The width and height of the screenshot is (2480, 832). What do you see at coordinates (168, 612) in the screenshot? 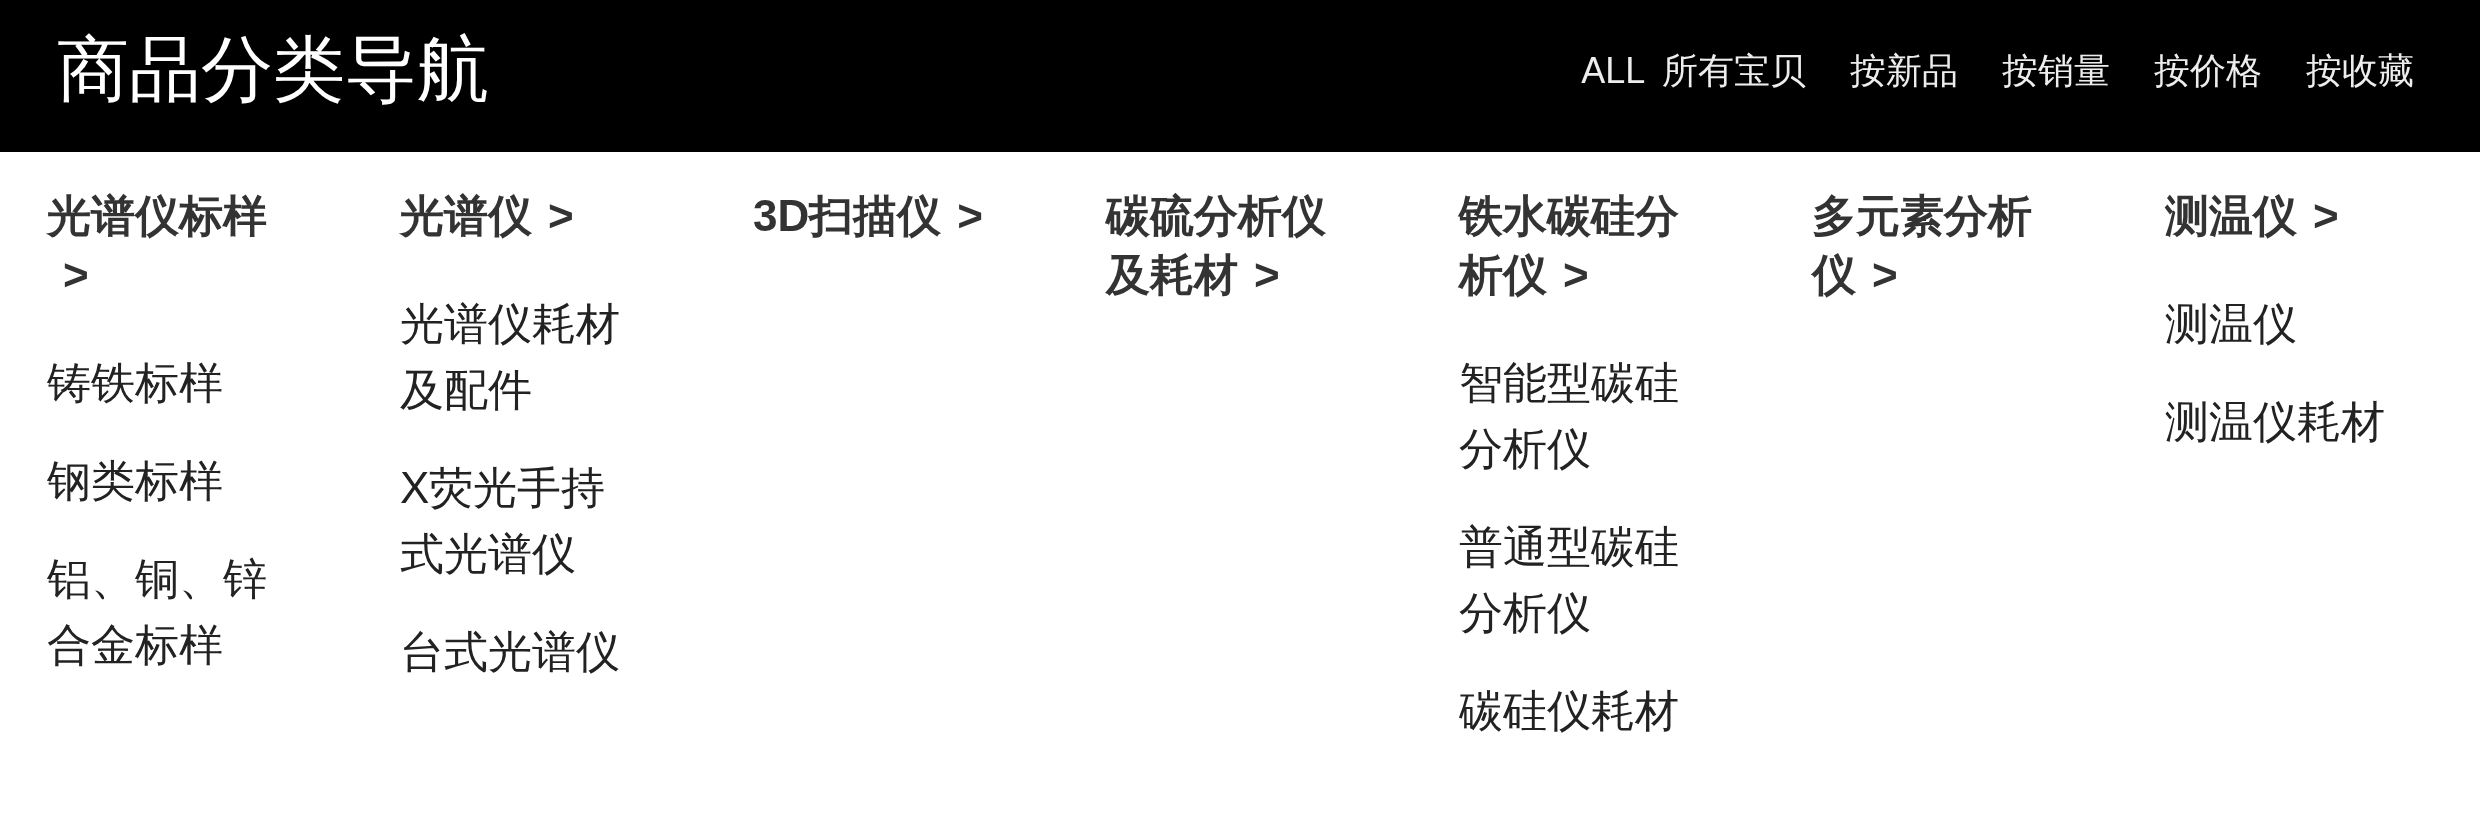
I see `subcategory-link: 铝、铜、锌合金标样` at bounding box center [168, 612].